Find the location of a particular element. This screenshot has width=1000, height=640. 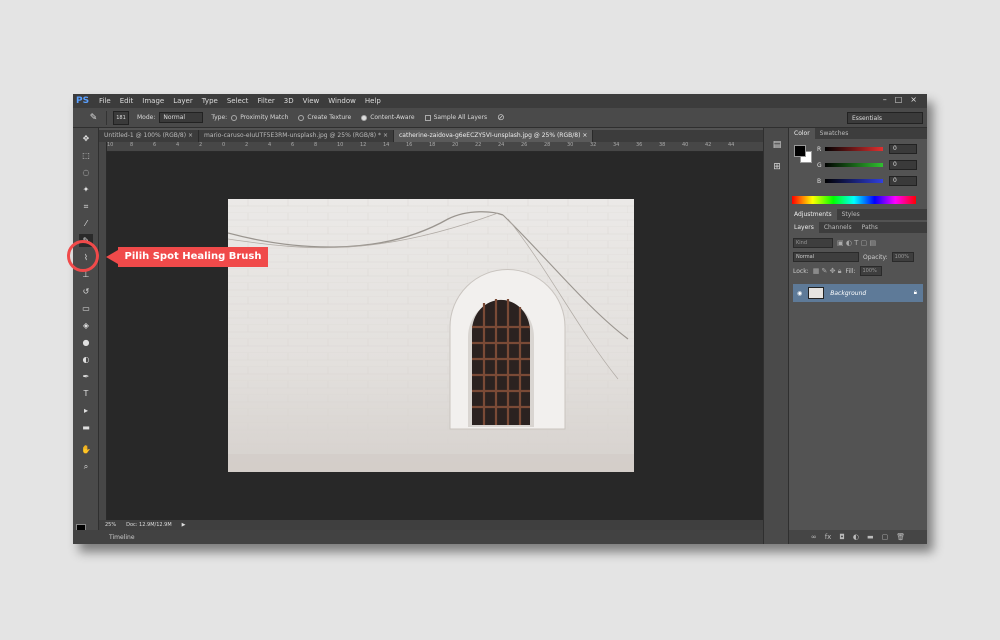

layer-name: Background is located at coordinates (848, 293).